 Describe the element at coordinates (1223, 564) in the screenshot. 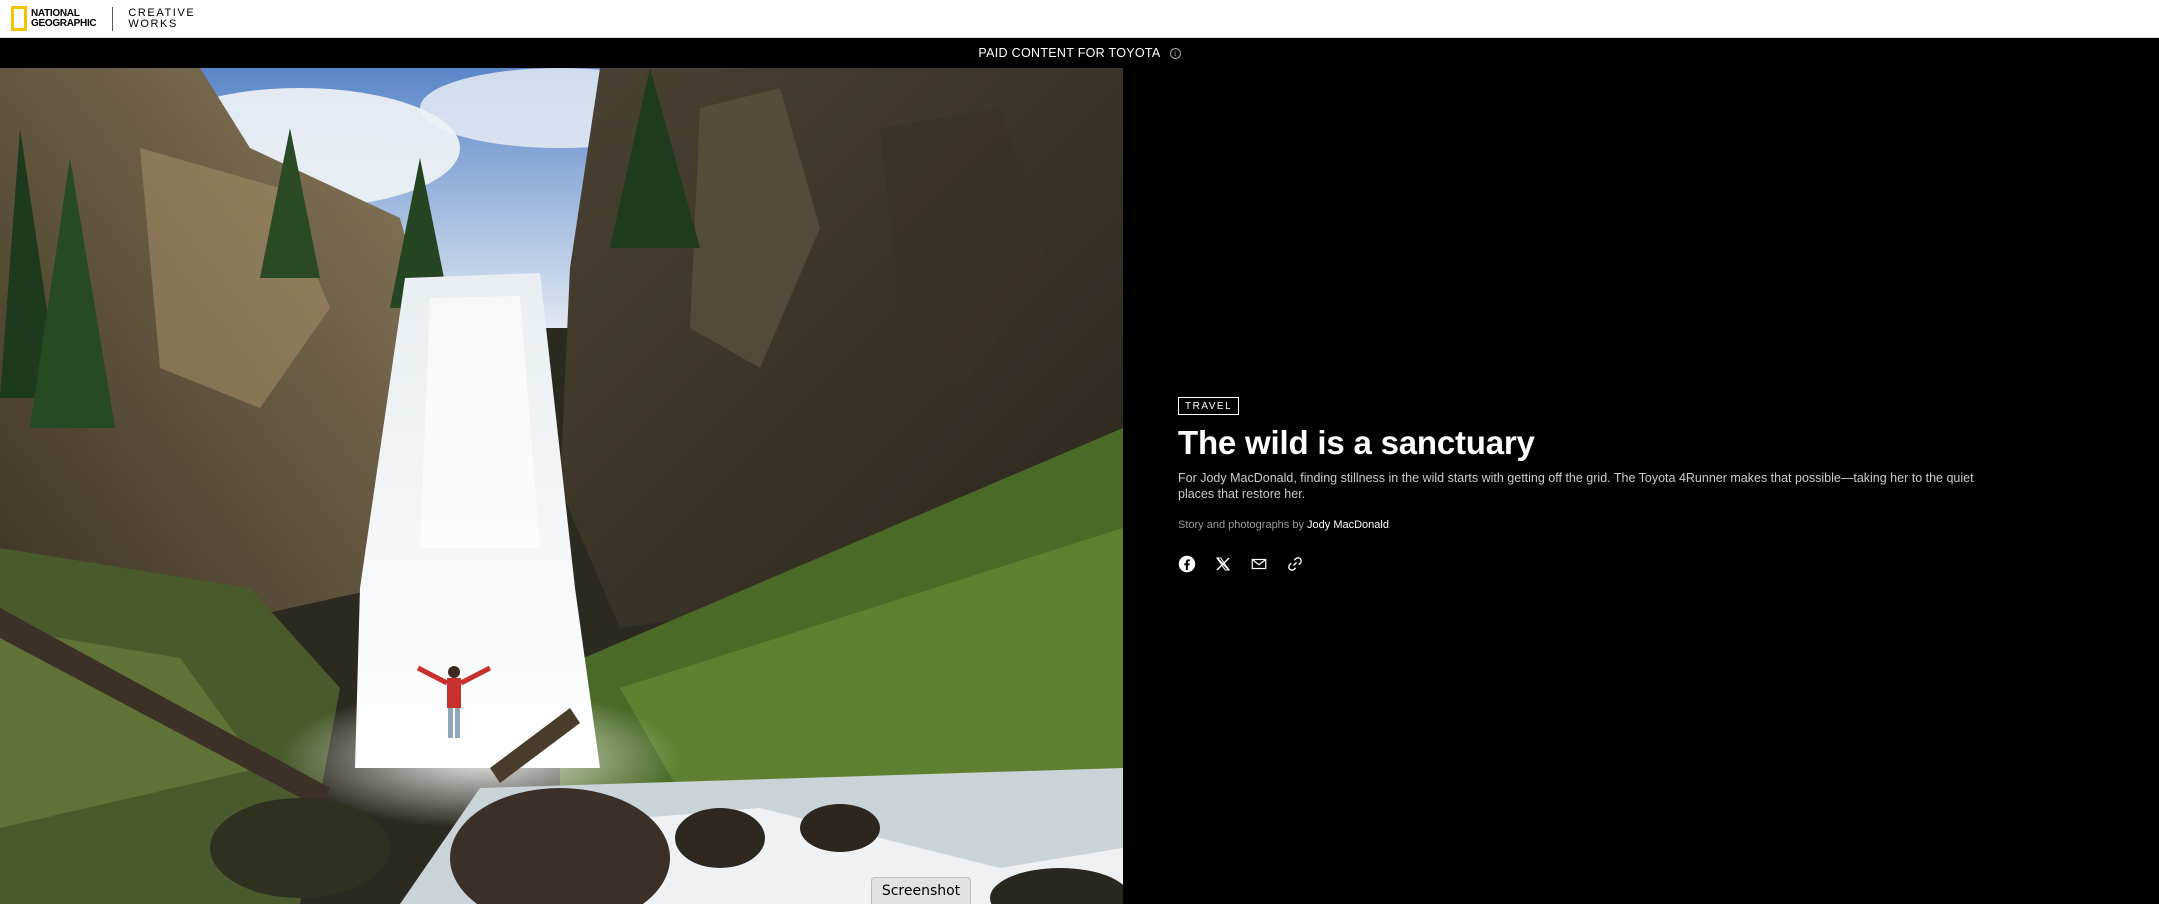

I see `x-icon` at that location.